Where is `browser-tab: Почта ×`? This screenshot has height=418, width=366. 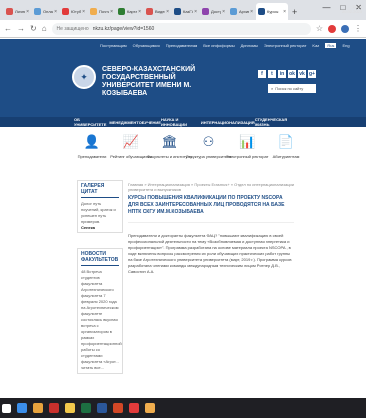
browser-tab: Почта × is located at coordinates (101, 11).